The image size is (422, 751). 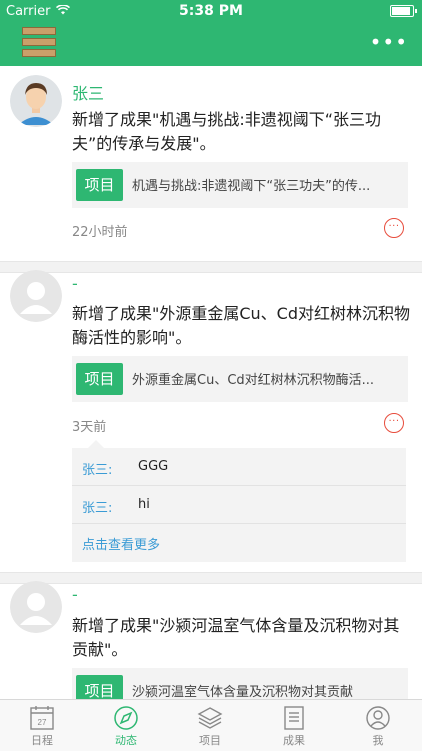 I want to click on default-avatar-icon, so click(x=36, y=607).